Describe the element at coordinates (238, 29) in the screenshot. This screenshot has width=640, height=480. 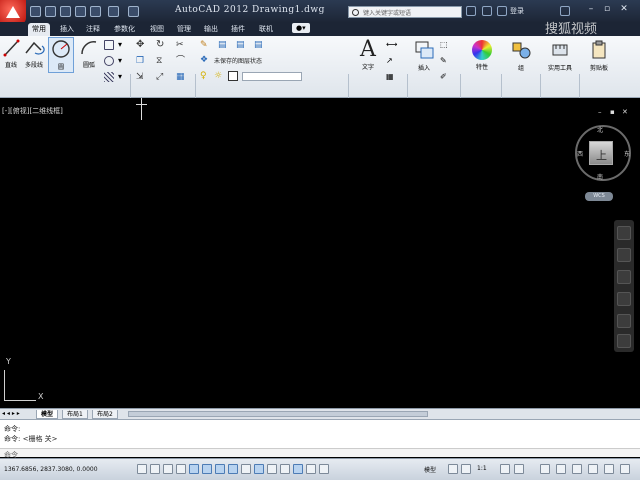
I see `tab-plugins: 插件` at that location.